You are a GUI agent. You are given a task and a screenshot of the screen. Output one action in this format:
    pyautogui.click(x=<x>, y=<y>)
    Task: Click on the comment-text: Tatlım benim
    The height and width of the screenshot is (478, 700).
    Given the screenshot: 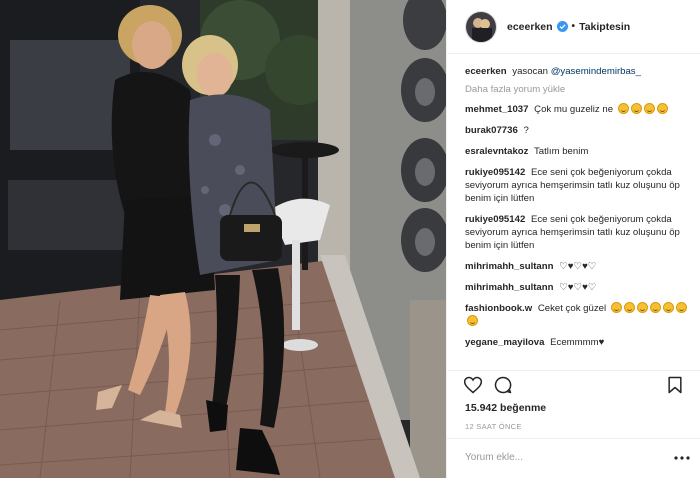 What is the action you would take?
    pyautogui.click(x=561, y=151)
    